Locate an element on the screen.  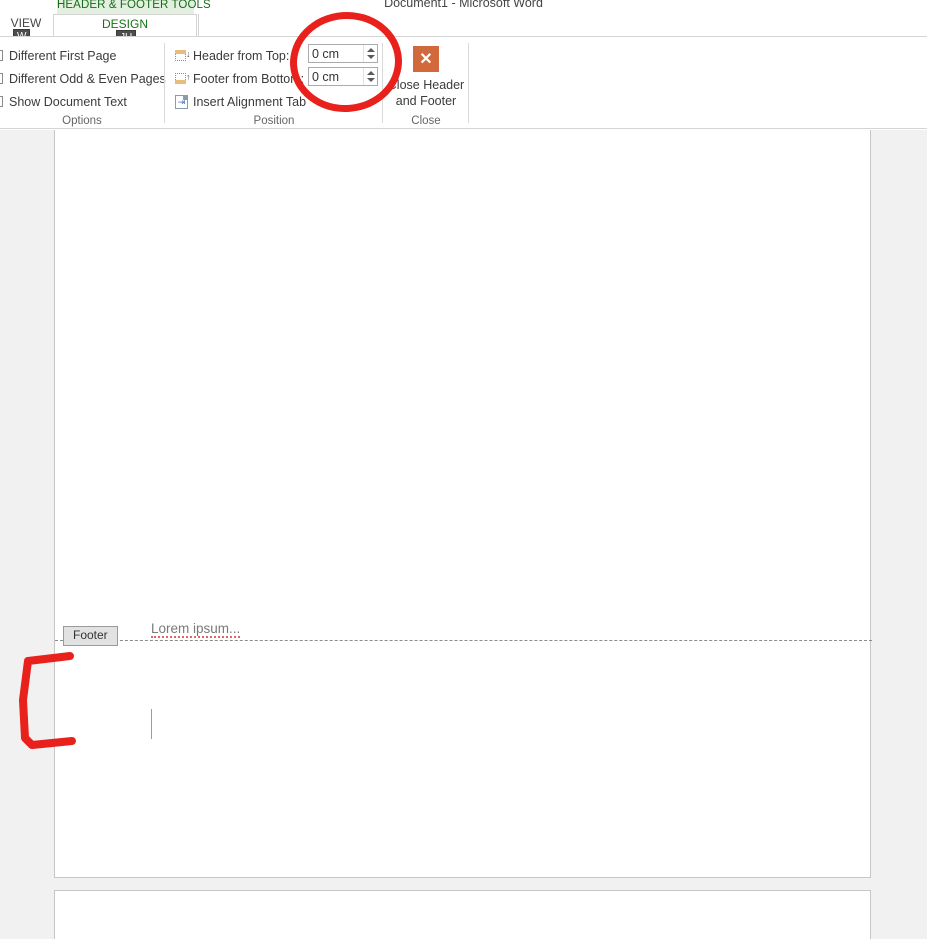
field-row-footer-from-bottom: ↑ Footer from Bottom: is located at coordinates (239, 78).